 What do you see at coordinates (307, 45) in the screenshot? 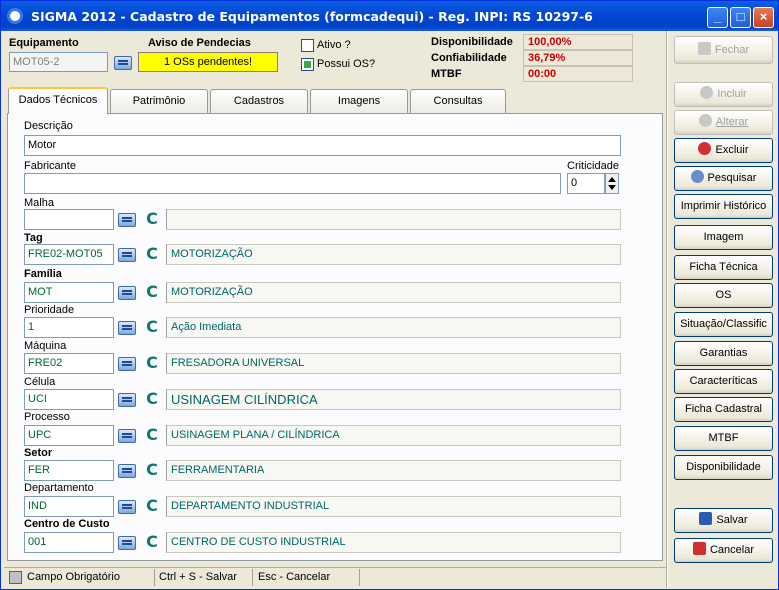
I see `ativo-checkbox` at bounding box center [307, 45].